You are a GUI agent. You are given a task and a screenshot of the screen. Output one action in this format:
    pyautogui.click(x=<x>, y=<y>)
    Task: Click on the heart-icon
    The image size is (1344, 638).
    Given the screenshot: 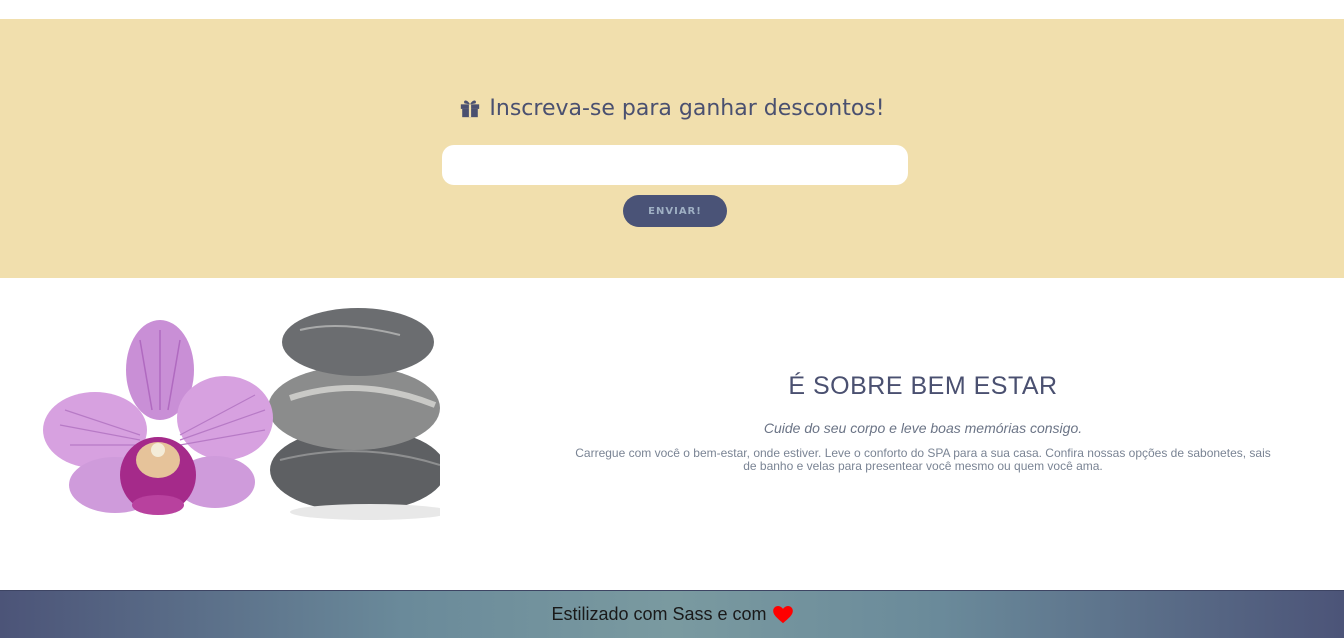 What is the action you would take?
    pyautogui.click(x=782, y=614)
    